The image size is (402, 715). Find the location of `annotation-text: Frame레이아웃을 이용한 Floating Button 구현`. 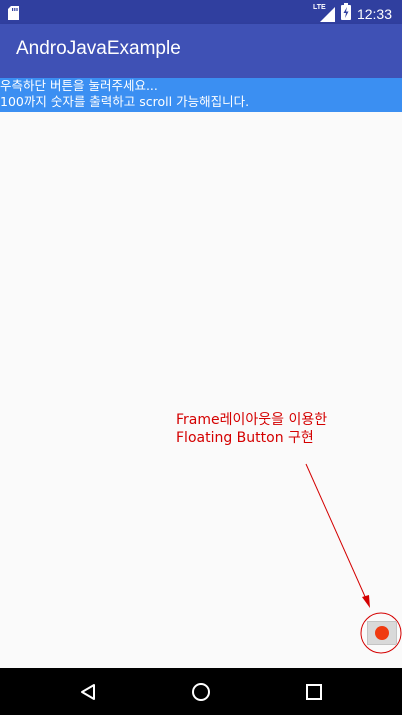

annotation-text: Frame레이아웃을 이용한 Floating Button 구현 is located at coordinates (251, 429).